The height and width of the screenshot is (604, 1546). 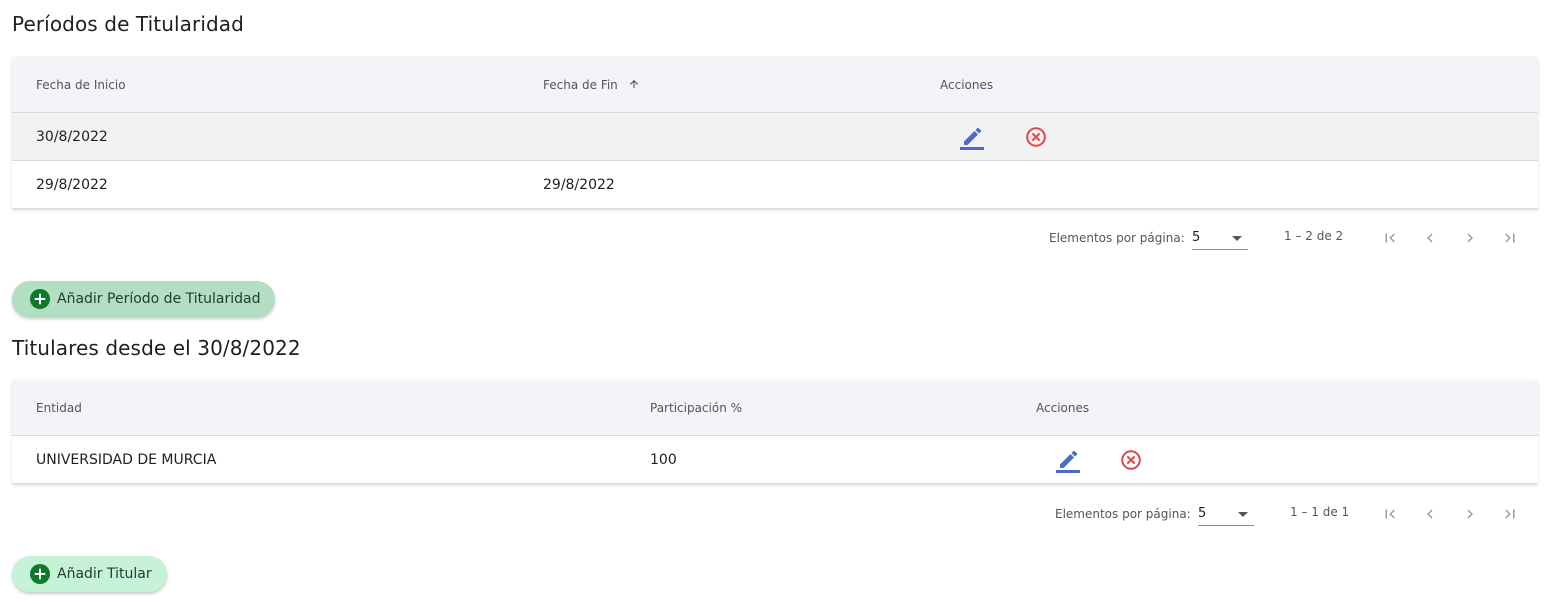 I want to click on start-date-cell: 29/8/2022, so click(x=72, y=185).